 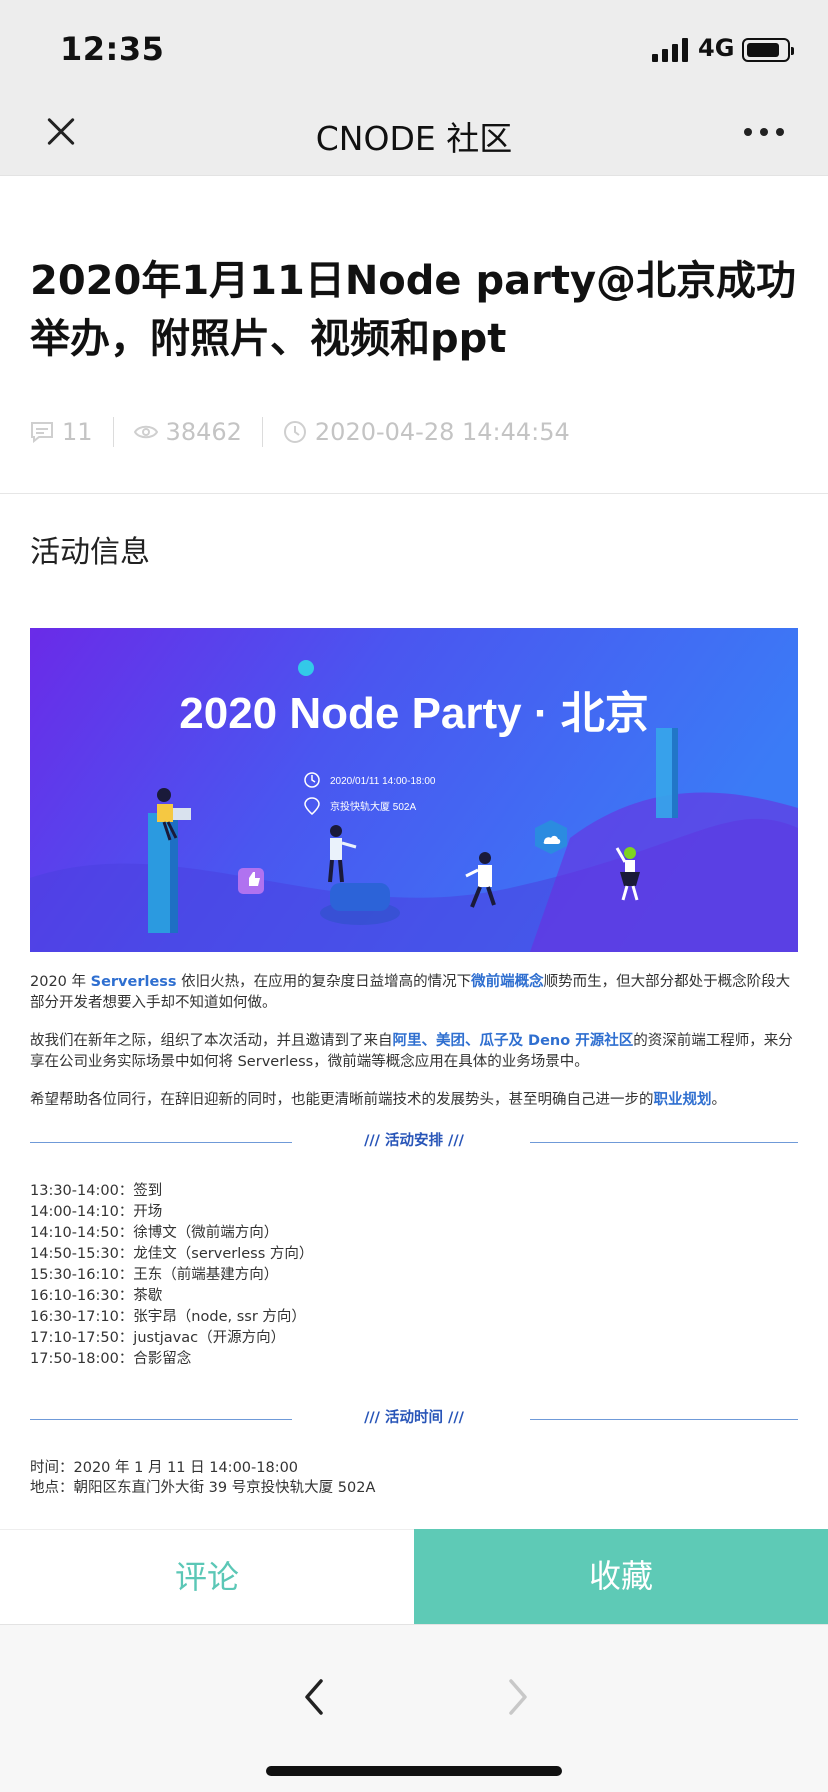 What do you see at coordinates (373, 806) in the screenshot?
I see `banner-location: 京投快轨大厦 502A` at bounding box center [373, 806].